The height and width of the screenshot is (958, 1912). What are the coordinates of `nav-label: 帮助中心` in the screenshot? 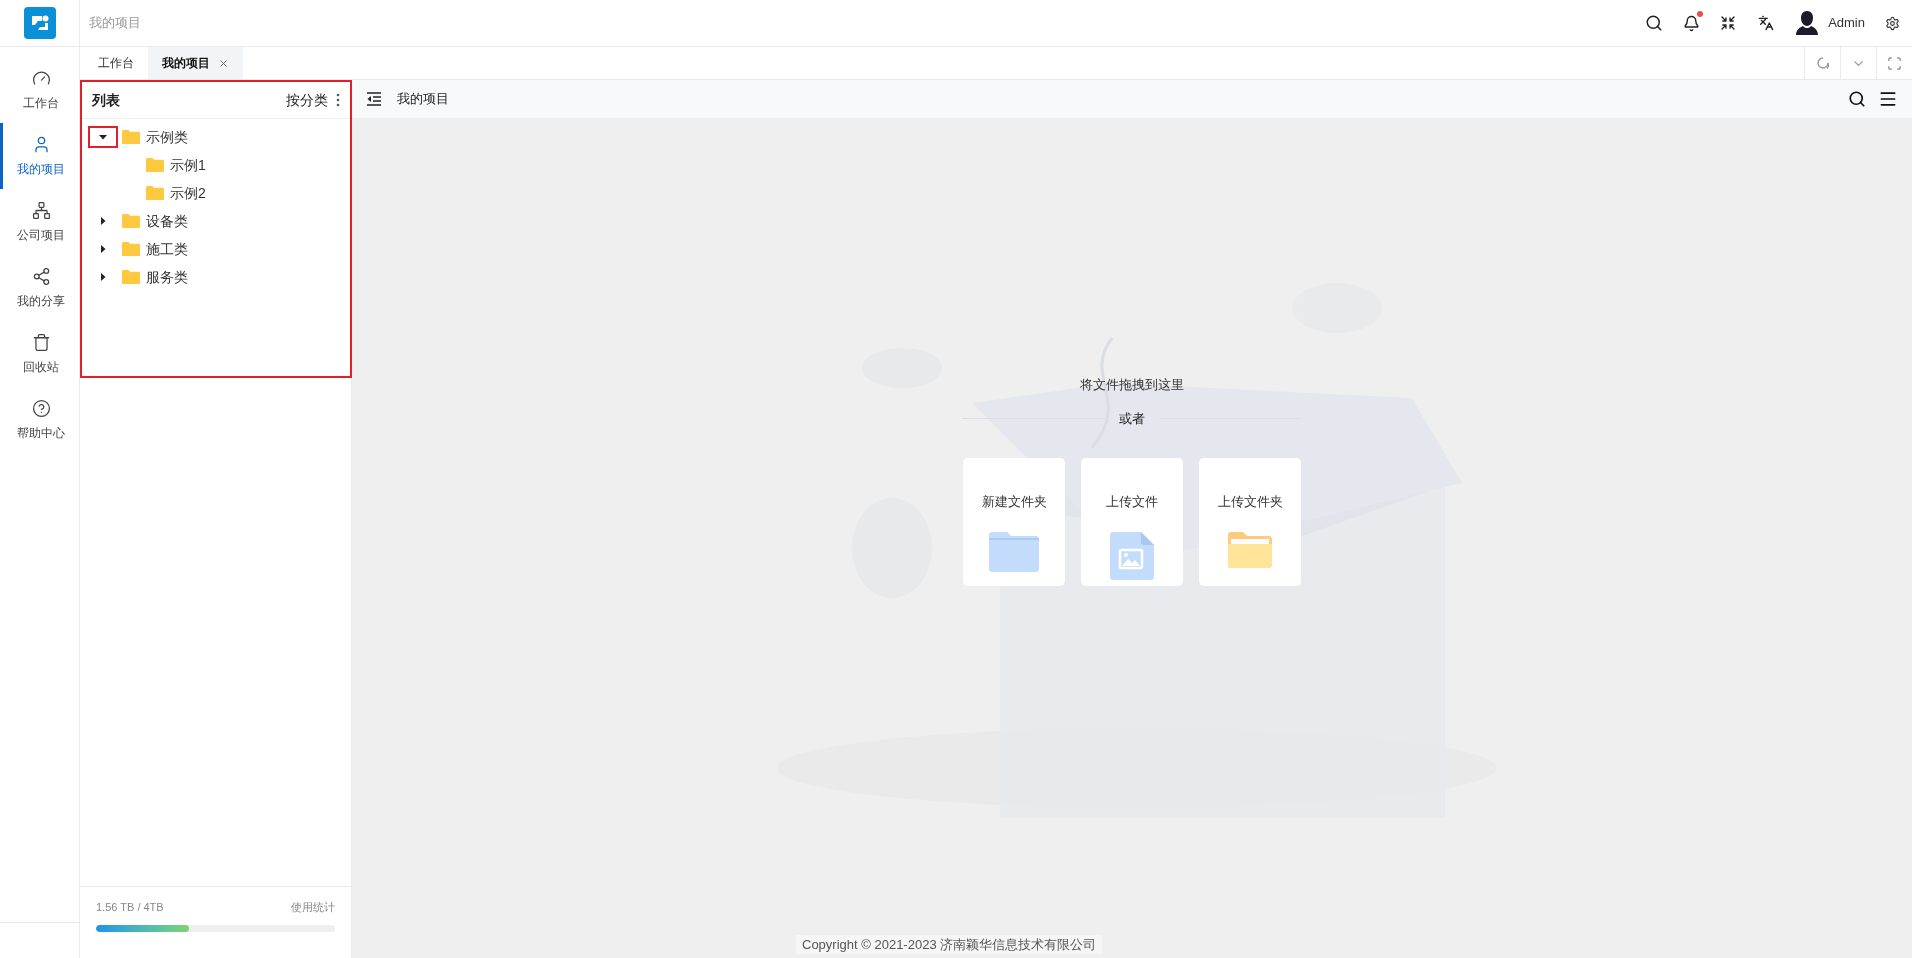 It's located at (41, 433).